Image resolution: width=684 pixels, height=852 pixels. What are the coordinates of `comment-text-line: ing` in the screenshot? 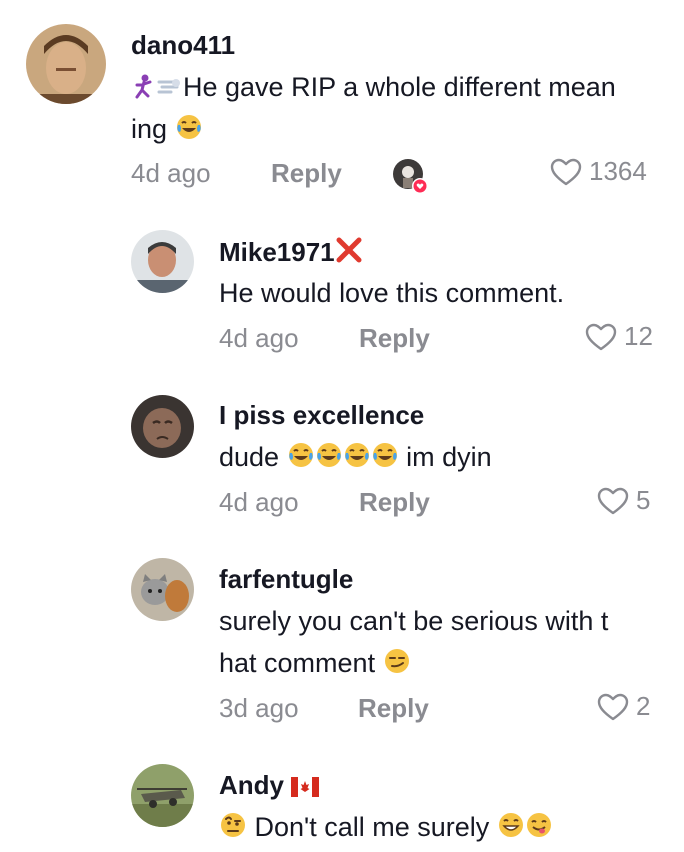 It's located at (149, 129).